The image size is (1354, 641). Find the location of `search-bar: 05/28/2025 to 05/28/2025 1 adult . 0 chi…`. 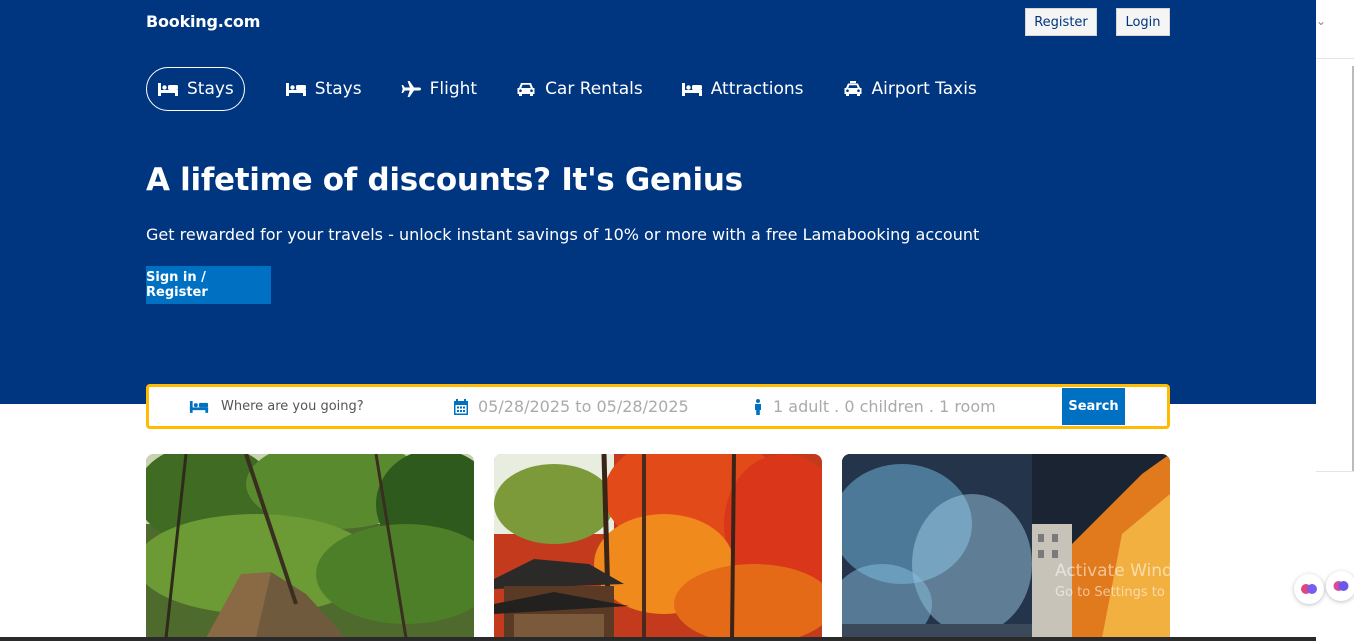

search-bar: 05/28/2025 to 05/28/2025 1 adult . 0 chi… is located at coordinates (658, 406).